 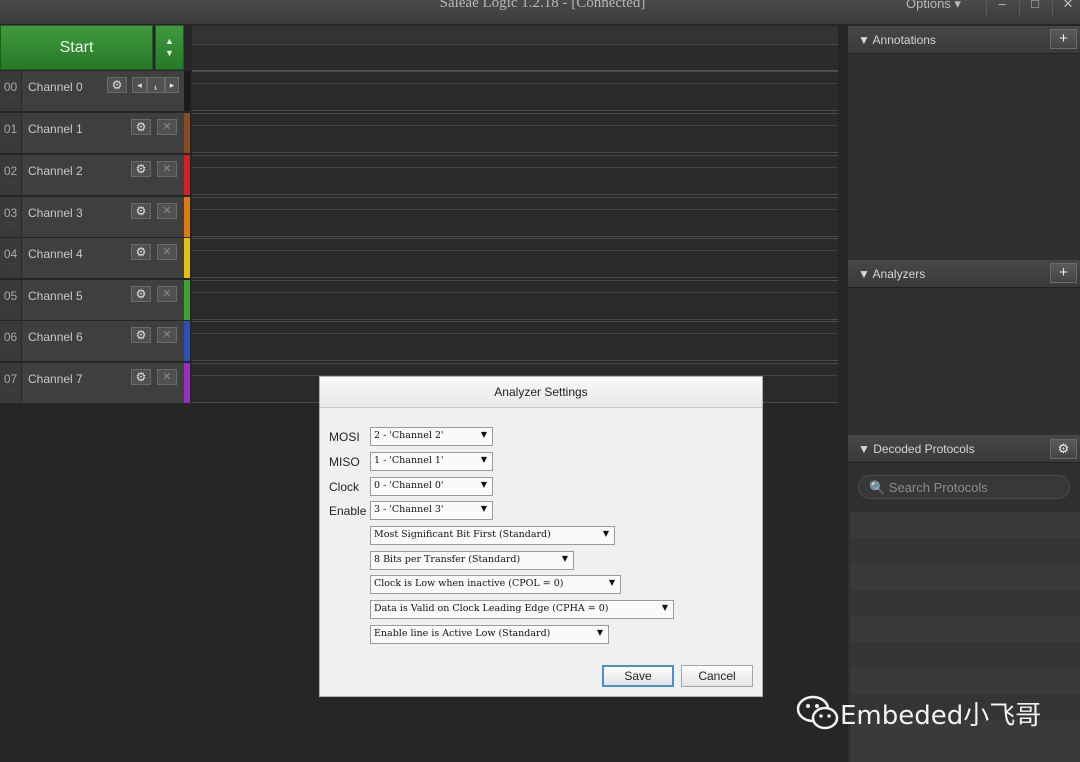 I want to click on next-edge-icon: ▸, so click(x=172, y=85).